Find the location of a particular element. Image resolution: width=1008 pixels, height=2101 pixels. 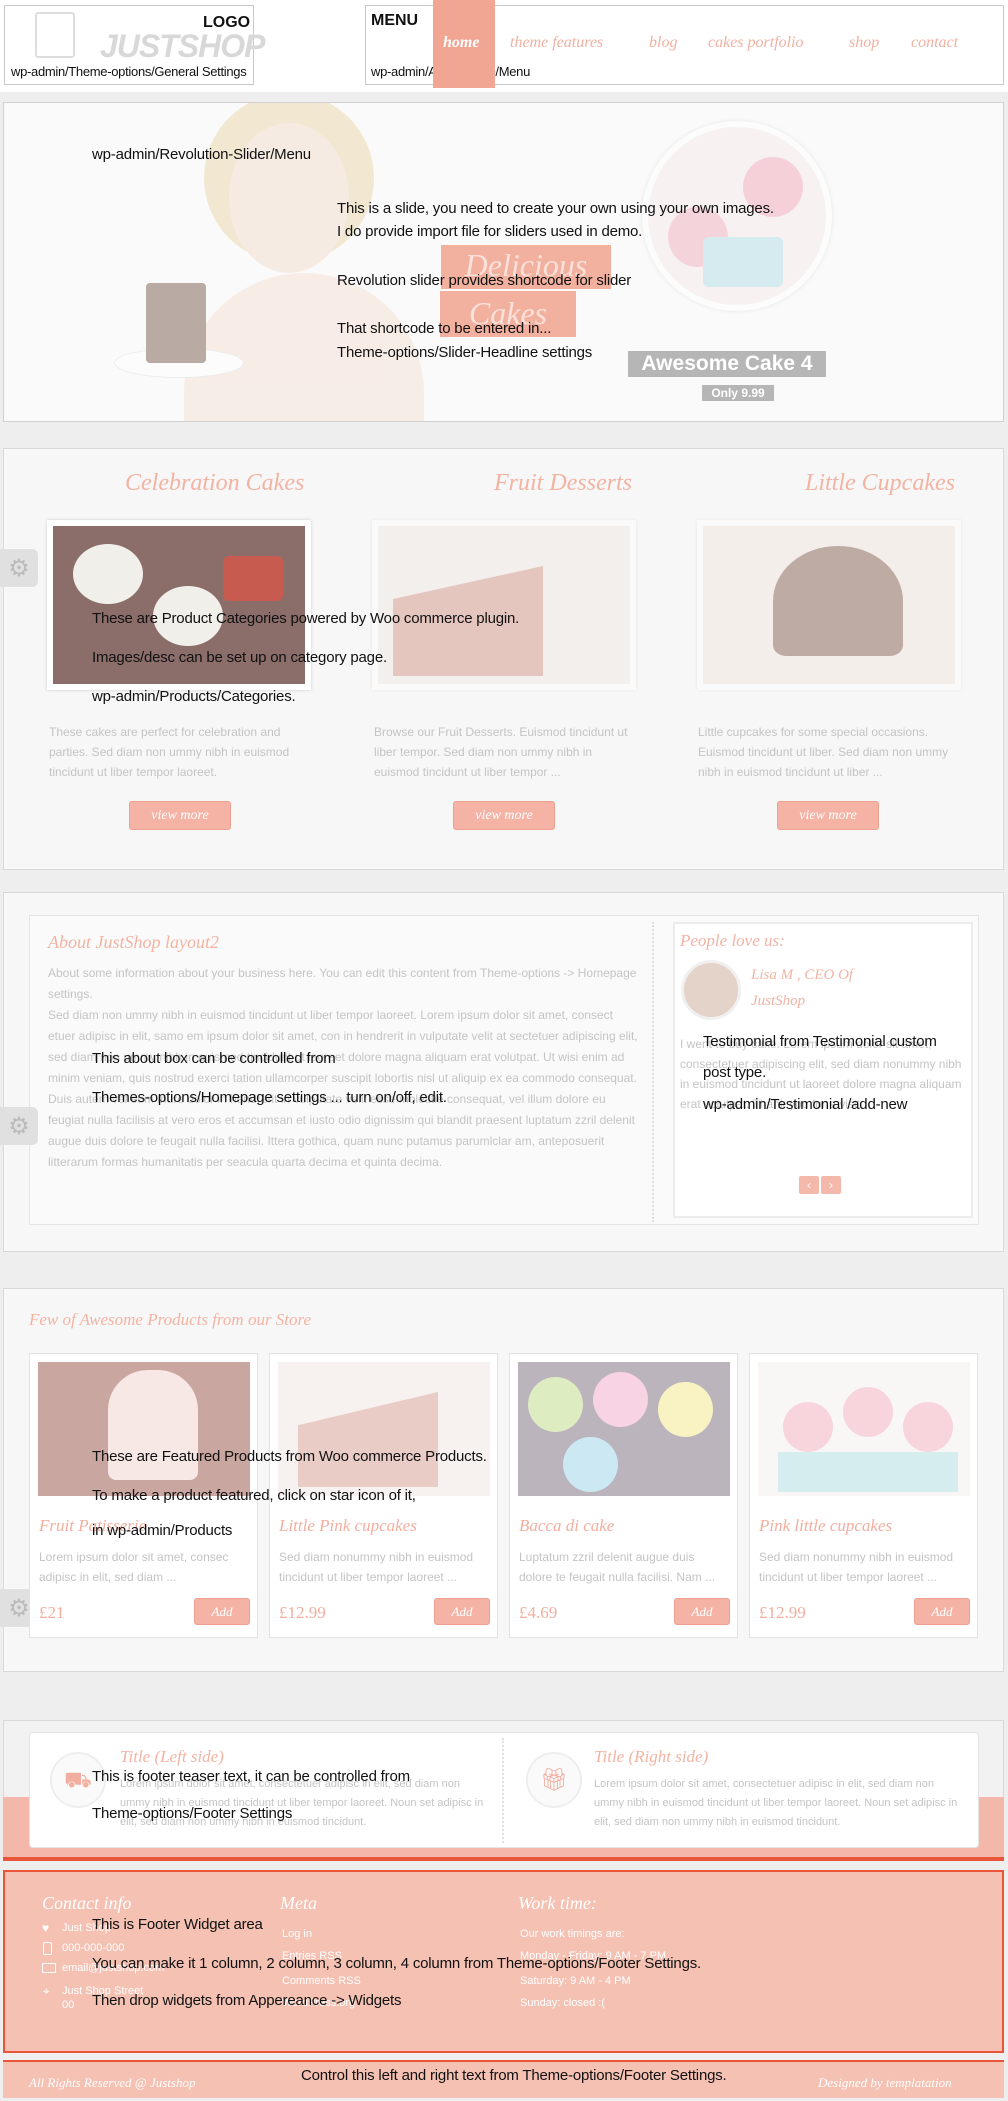

testimonial-author: Lisa M , CEO Of JustShop is located at coordinates (802, 988).